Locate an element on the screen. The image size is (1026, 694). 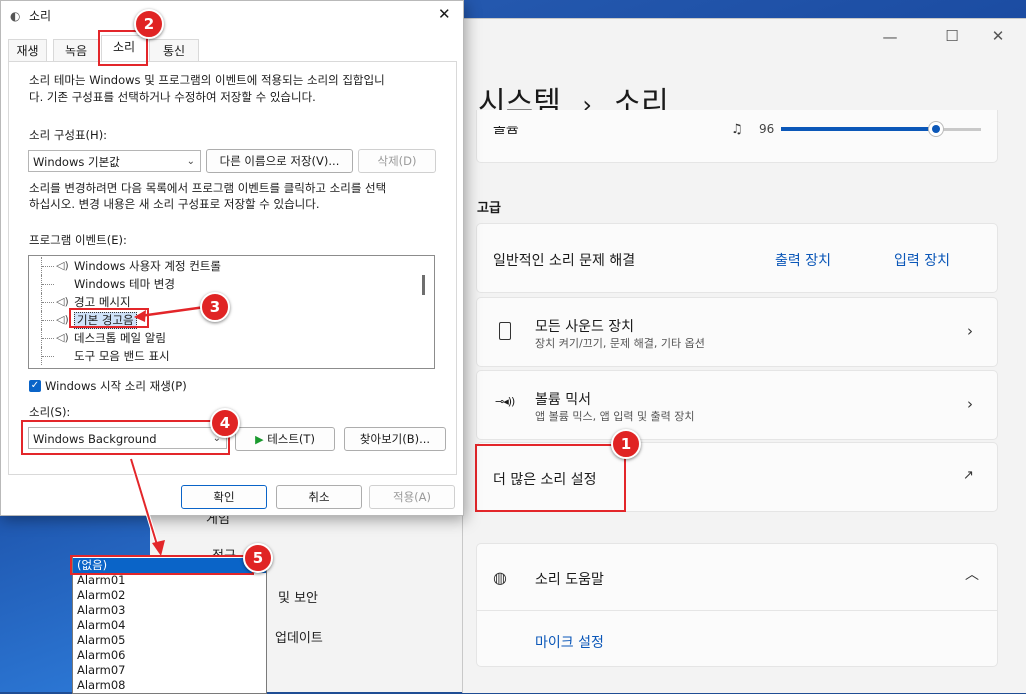
annotation-arrows is located at coordinates (167, 430).